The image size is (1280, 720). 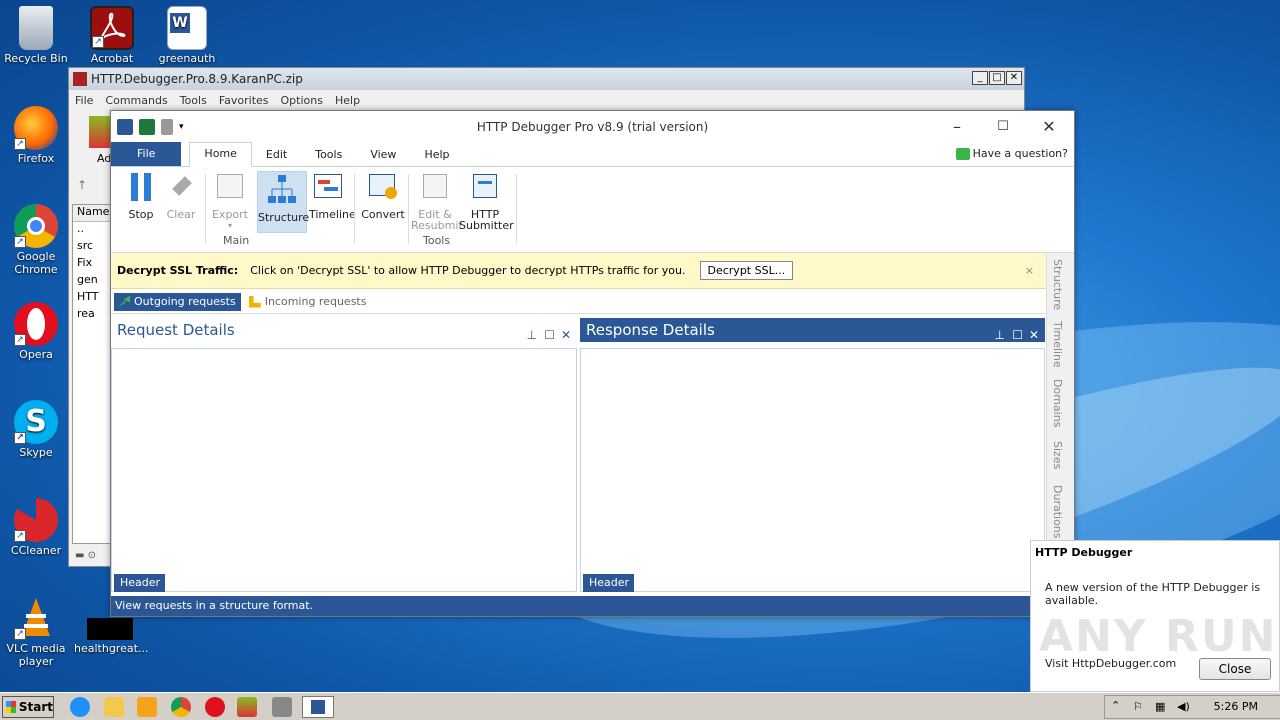 What do you see at coordinates (302, 100) in the screenshot?
I see `menu-options: Options` at bounding box center [302, 100].